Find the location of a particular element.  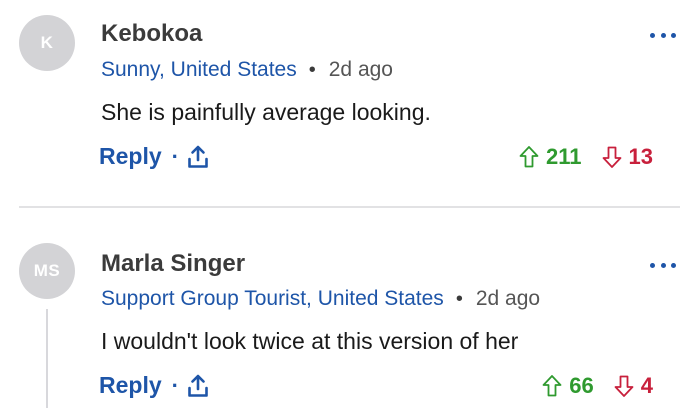

comment-location: Support Group Tourist, United States is located at coordinates (272, 299).